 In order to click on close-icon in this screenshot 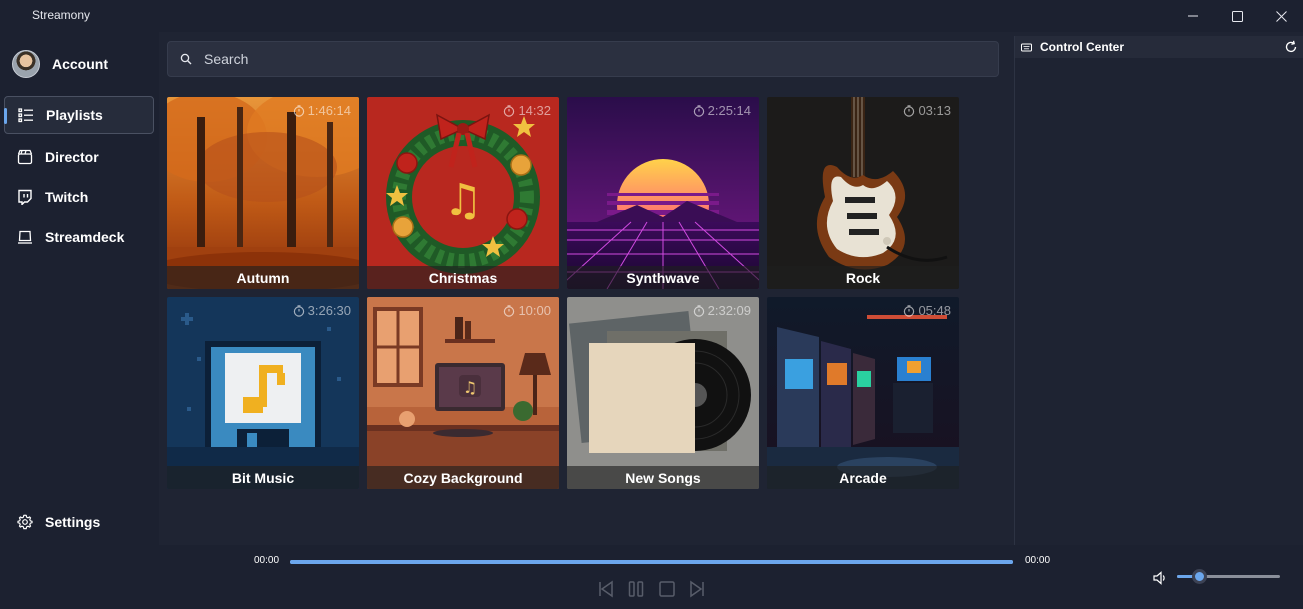, I will do `click(1281, 16)`.